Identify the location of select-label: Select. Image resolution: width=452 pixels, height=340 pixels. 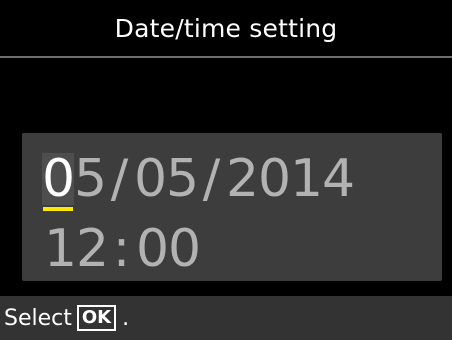
(38, 318).